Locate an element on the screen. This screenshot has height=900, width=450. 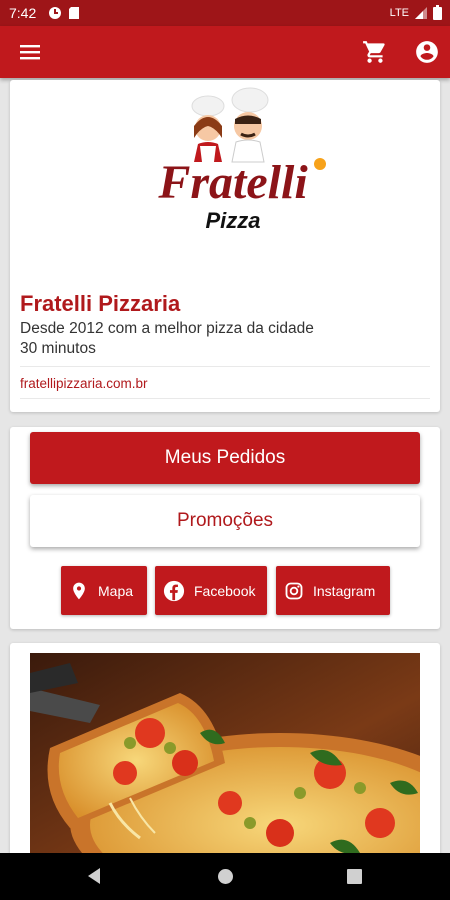
facebook-icon is located at coordinates (174, 590).